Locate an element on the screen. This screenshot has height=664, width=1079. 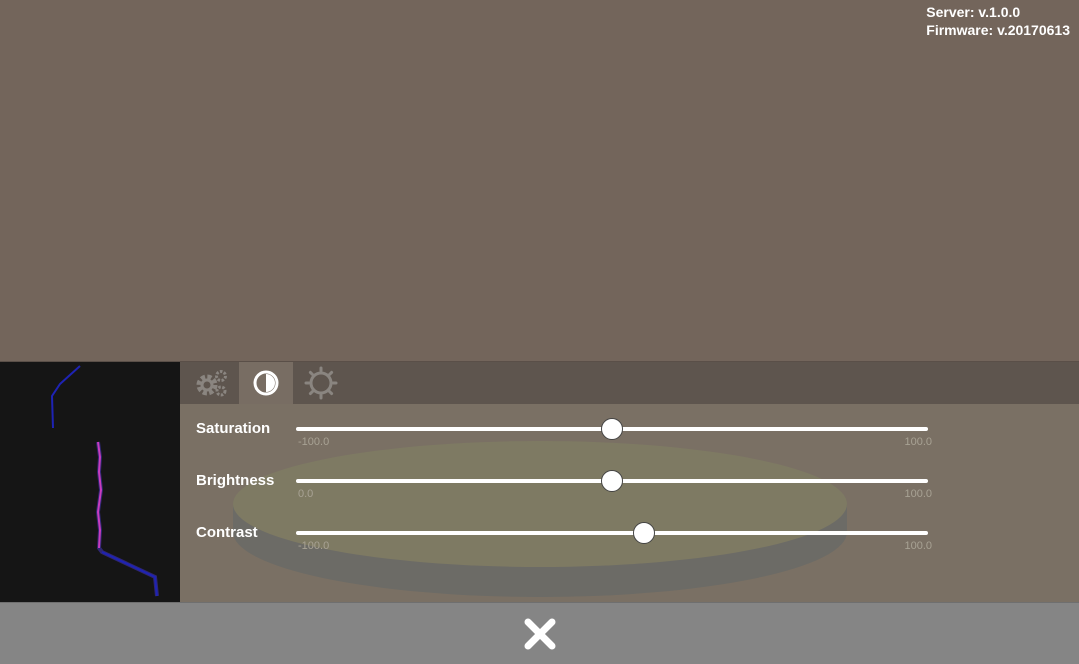
contrast-row: Contrast -100.0 100.0 is located at coordinates (629, 543).